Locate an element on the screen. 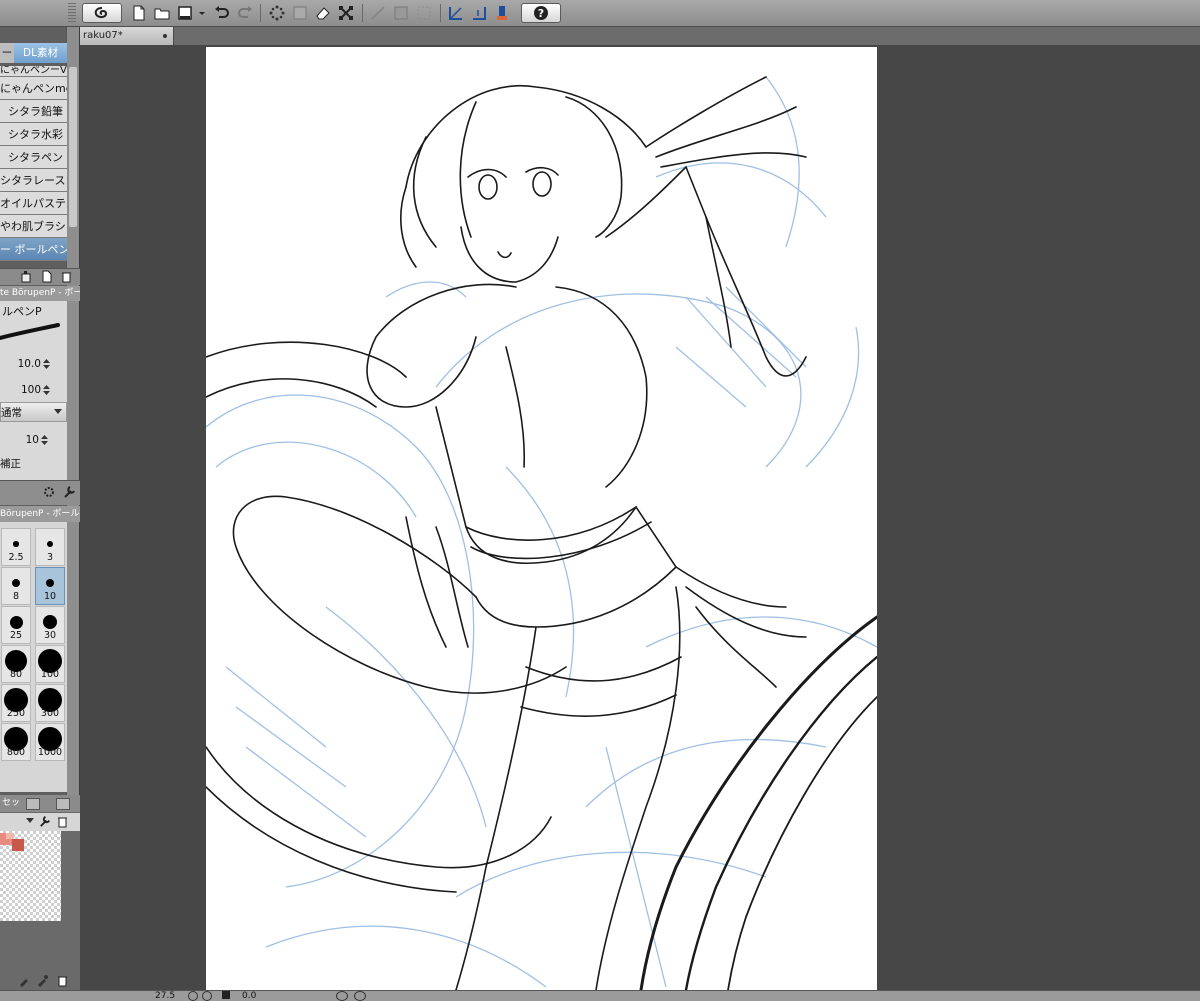  brush-size-option: 800 is located at coordinates (16, 742).